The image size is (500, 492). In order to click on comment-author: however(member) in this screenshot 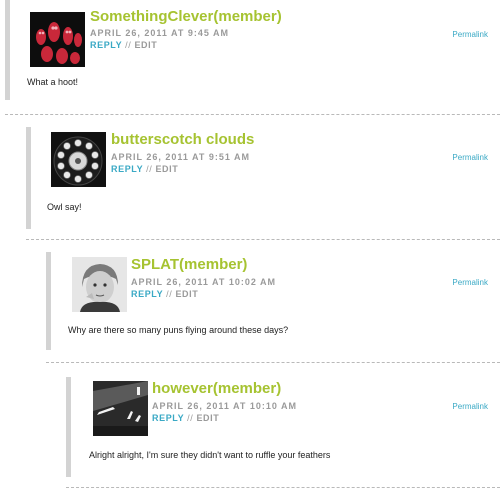, I will do `click(216, 389)`.